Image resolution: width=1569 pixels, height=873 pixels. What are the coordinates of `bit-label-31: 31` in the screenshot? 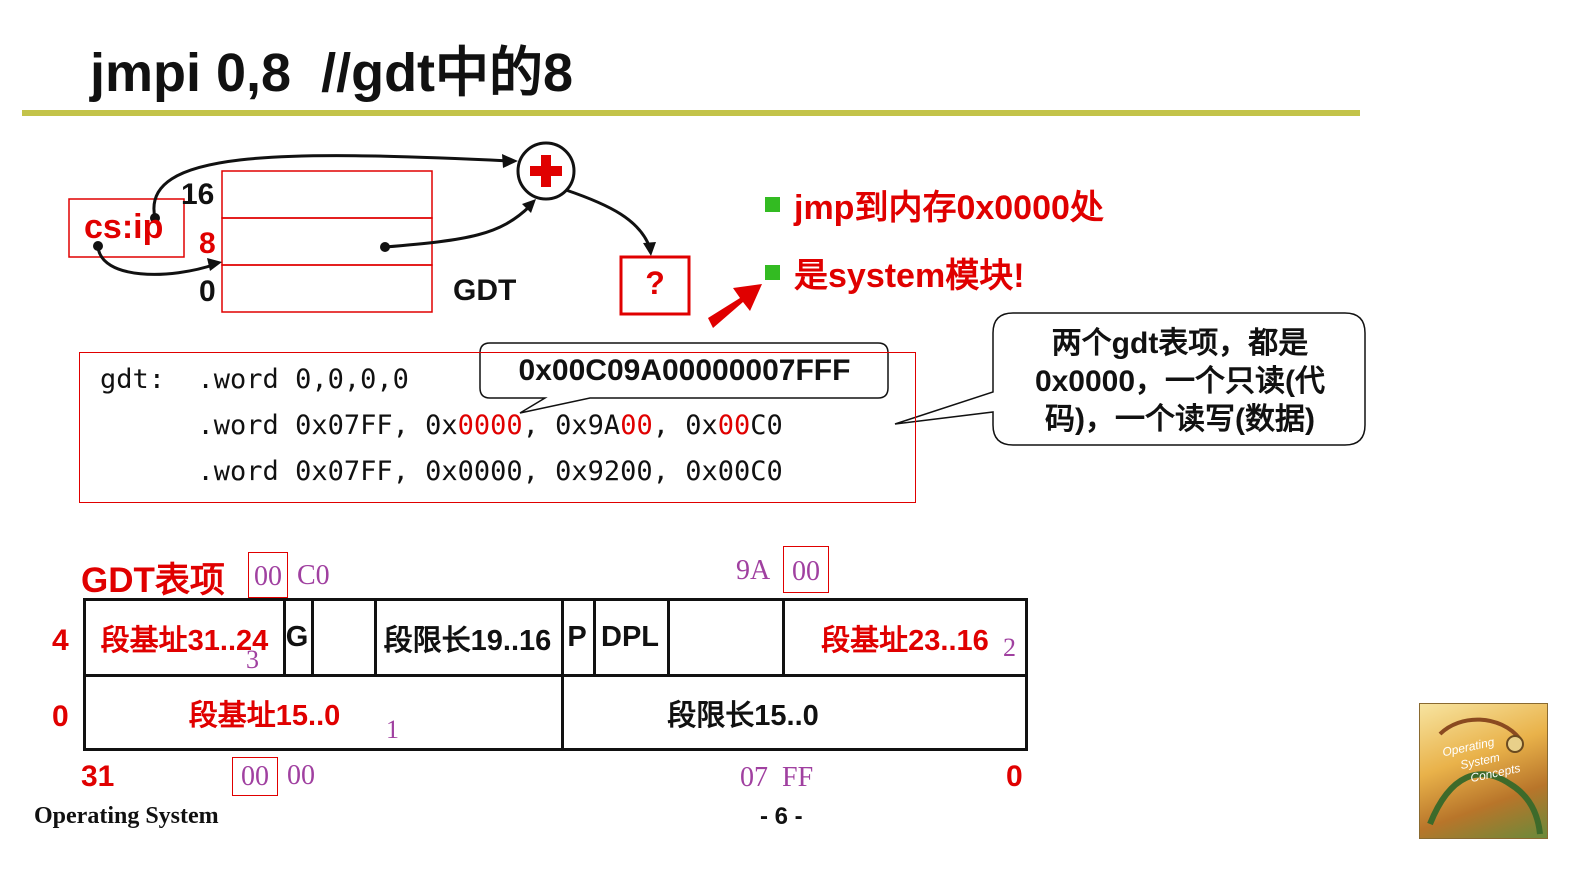 It's located at (98, 776).